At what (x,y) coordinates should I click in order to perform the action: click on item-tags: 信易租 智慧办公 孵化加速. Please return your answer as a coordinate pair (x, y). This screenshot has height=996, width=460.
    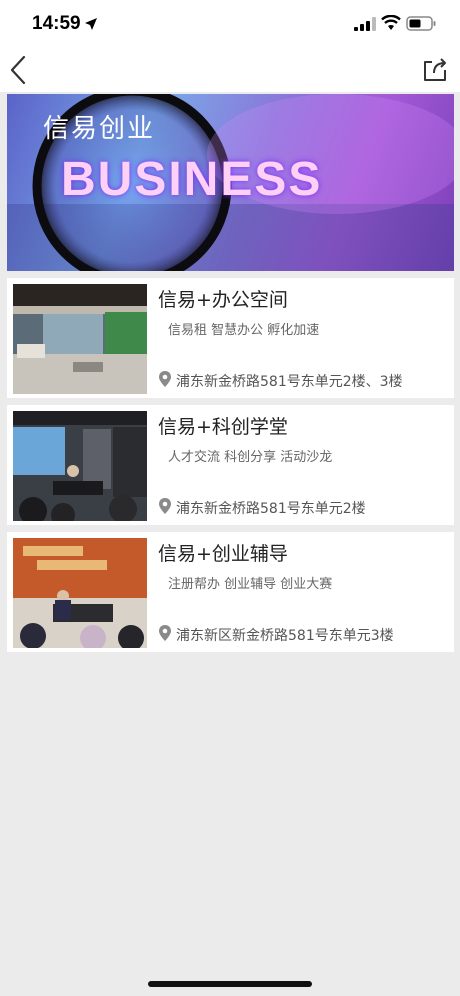
    Looking at the image, I should click on (244, 330).